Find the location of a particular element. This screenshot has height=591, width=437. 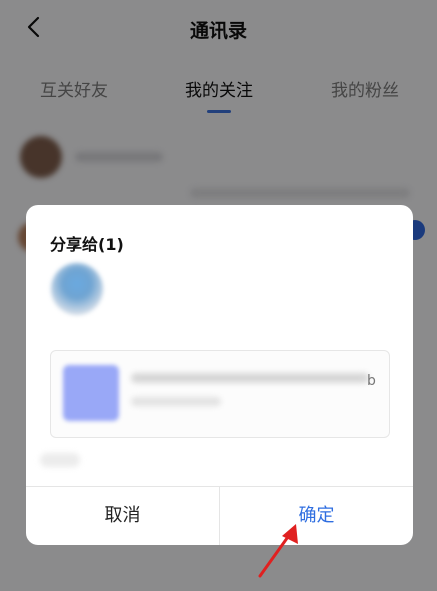

confirm-button: 确定 is located at coordinates (316, 516).